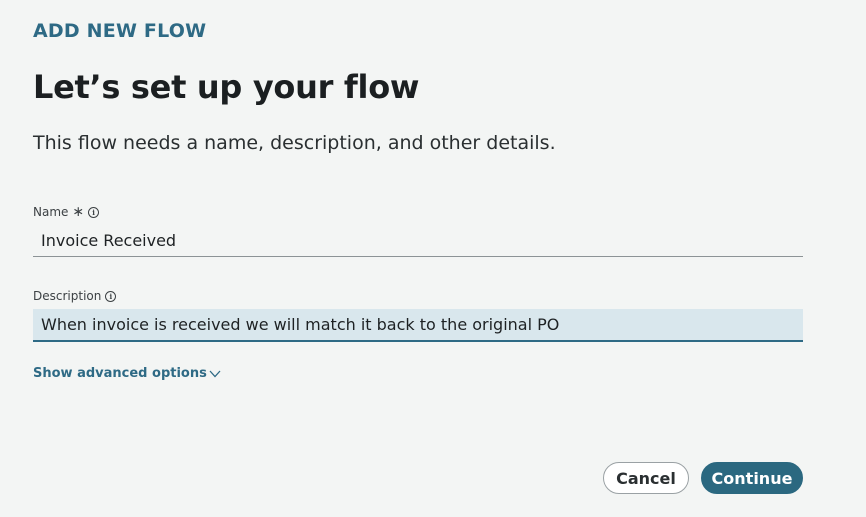 Image resolution: width=866 pixels, height=517 pixels. Describe the element at coordinates (418, 241) in the screenshot. I see `name-input: Invoice Received` at that location.